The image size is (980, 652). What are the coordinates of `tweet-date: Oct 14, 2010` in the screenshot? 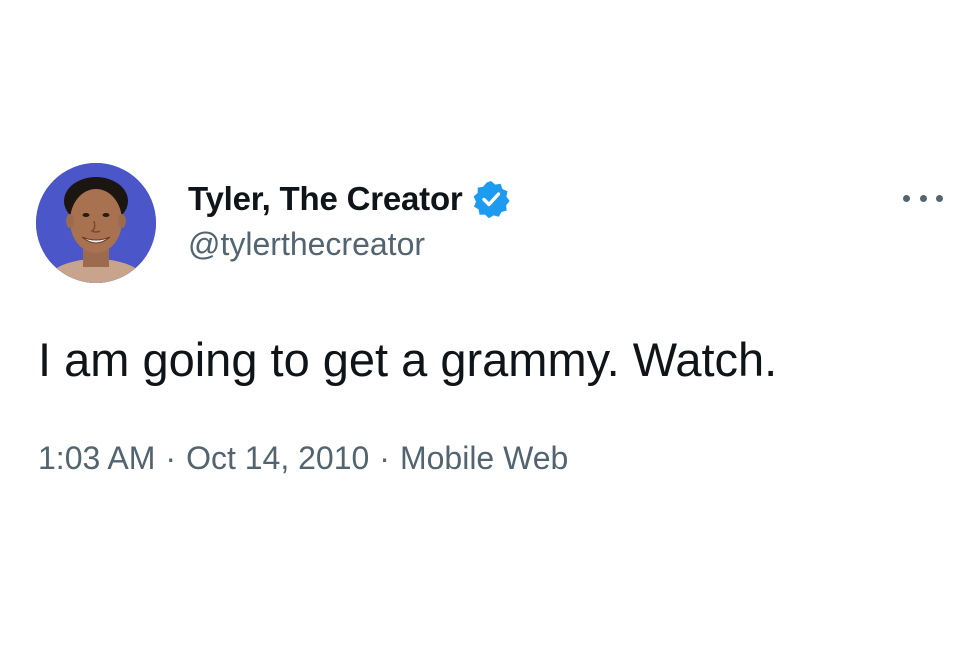 It's located at (277, 458).